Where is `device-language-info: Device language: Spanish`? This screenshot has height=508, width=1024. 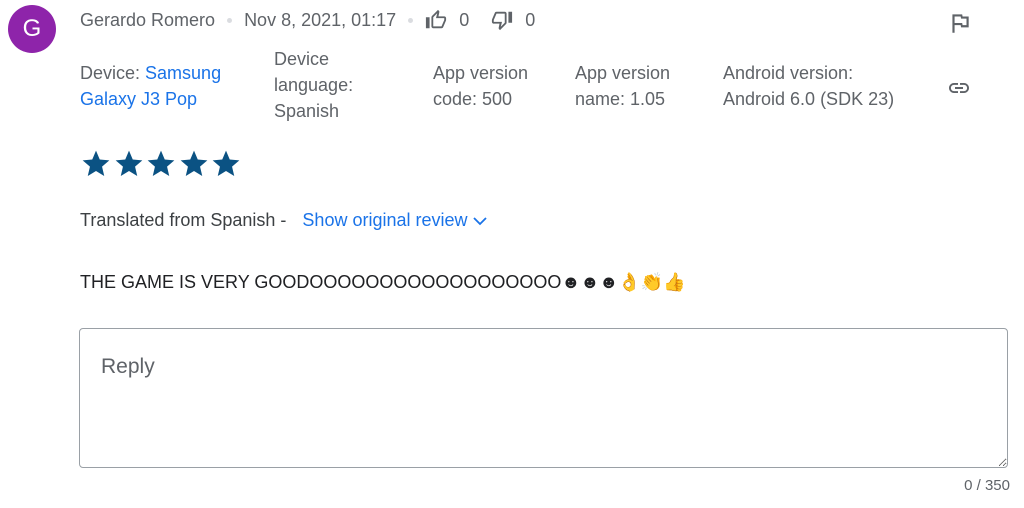
device-language-info: Device language: Spanish is located at coordinates (314, 85).